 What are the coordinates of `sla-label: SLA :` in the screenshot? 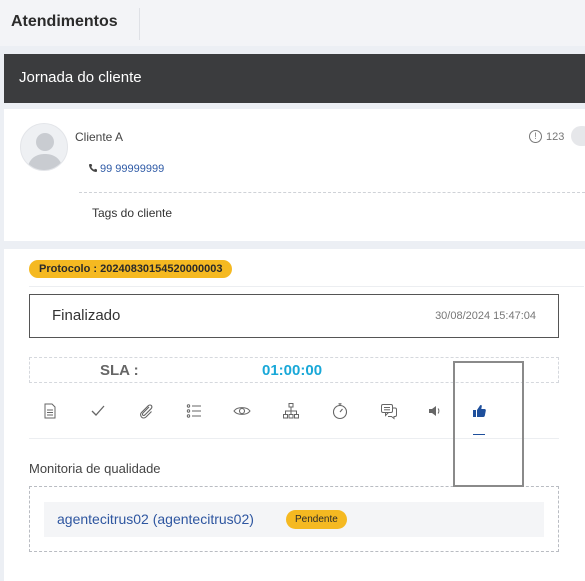 It's located at (119, 370).